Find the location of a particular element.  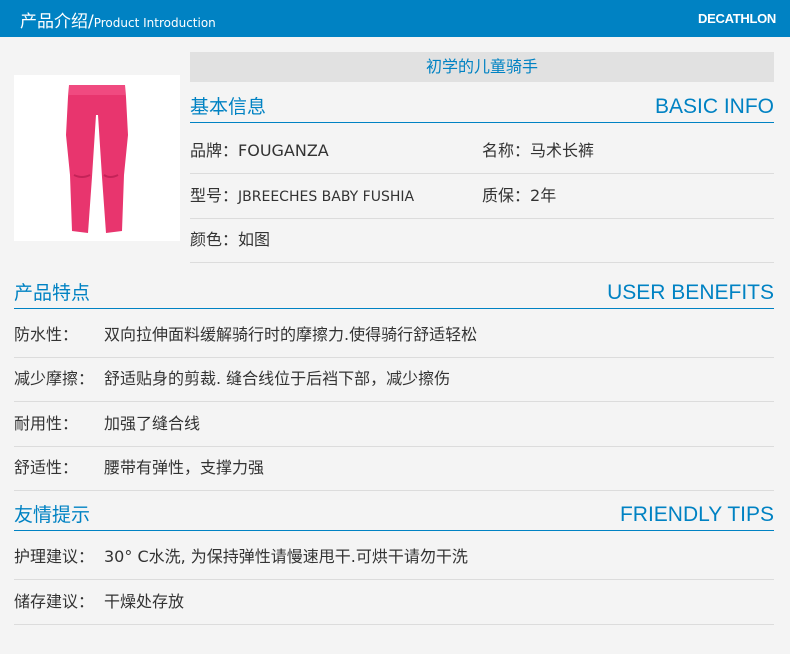

benefit-row: 防水性： 双向拉伸面料缓解骑行时的摩擦力.使得骑行舒适轻松 is located at coordinates (394, 336).